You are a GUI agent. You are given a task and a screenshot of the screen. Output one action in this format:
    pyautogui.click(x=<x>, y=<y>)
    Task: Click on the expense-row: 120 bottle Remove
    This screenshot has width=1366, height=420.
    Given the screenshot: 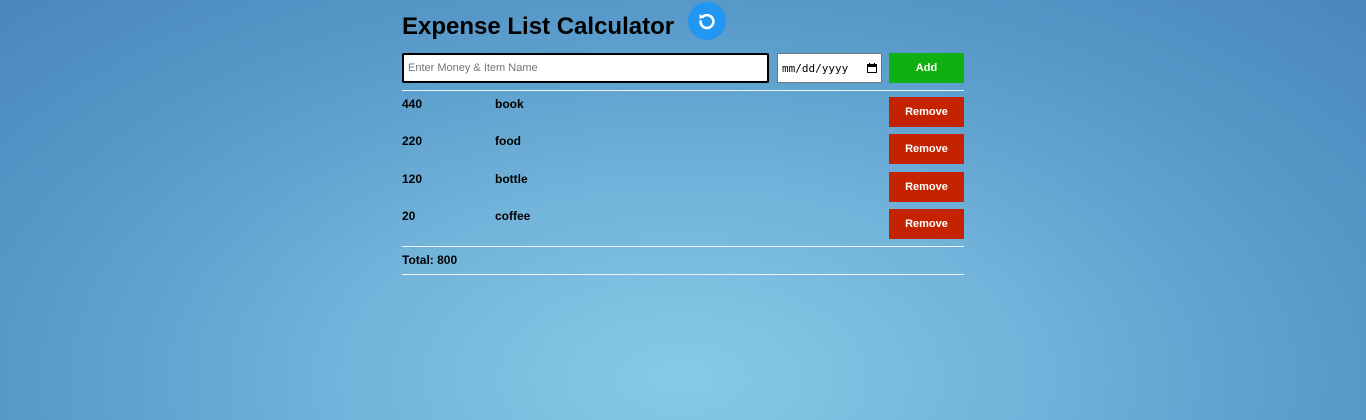 What is the action you would take?
    pyautogui.click(x=683, y=187)
    